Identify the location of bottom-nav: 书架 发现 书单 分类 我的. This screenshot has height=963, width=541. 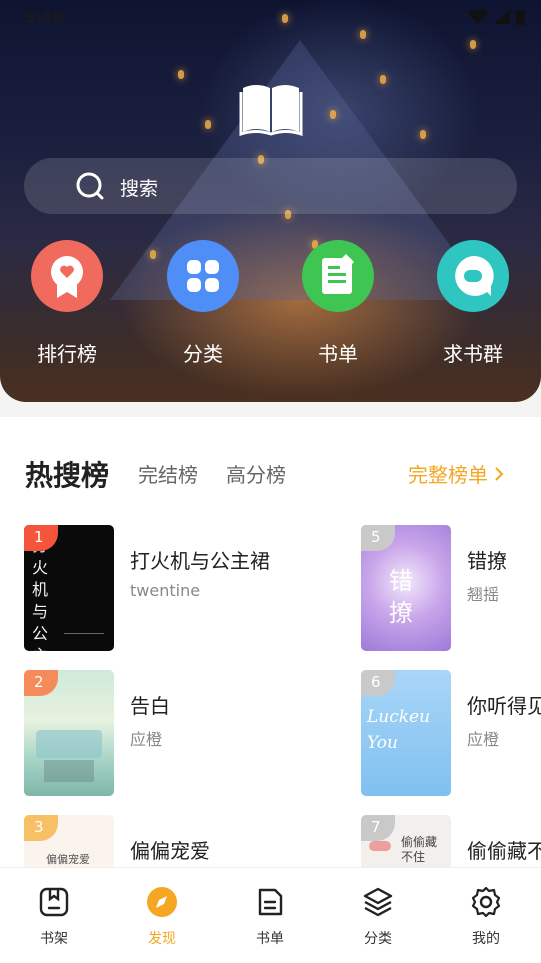
(270, 915).